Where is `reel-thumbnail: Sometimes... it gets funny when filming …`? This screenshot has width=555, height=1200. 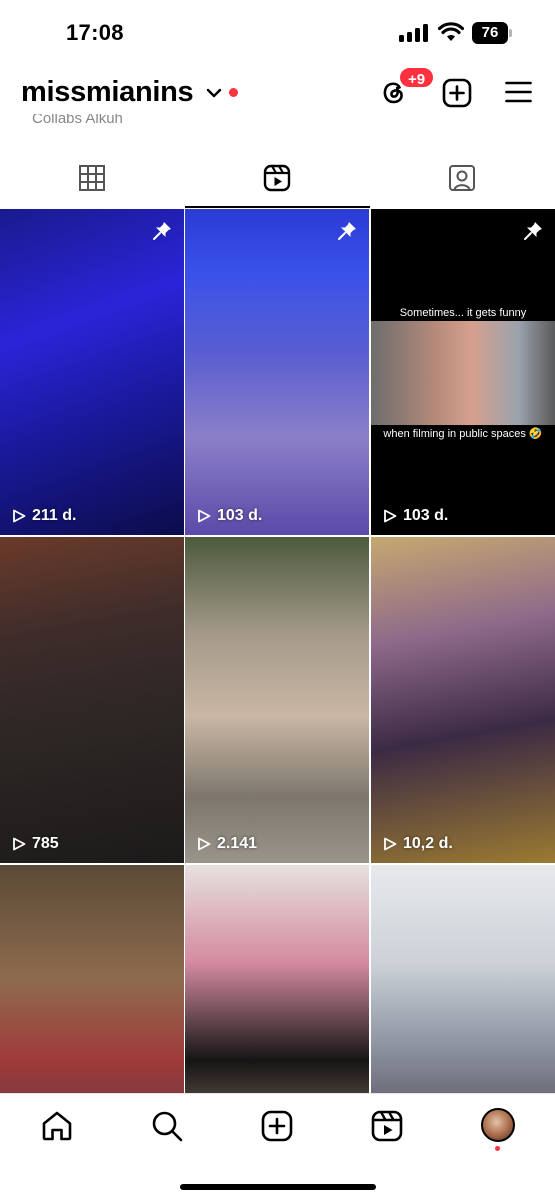 reel-thumbnail: Sometimes... it gets funny when filming … is located at coordinates (463, 372).